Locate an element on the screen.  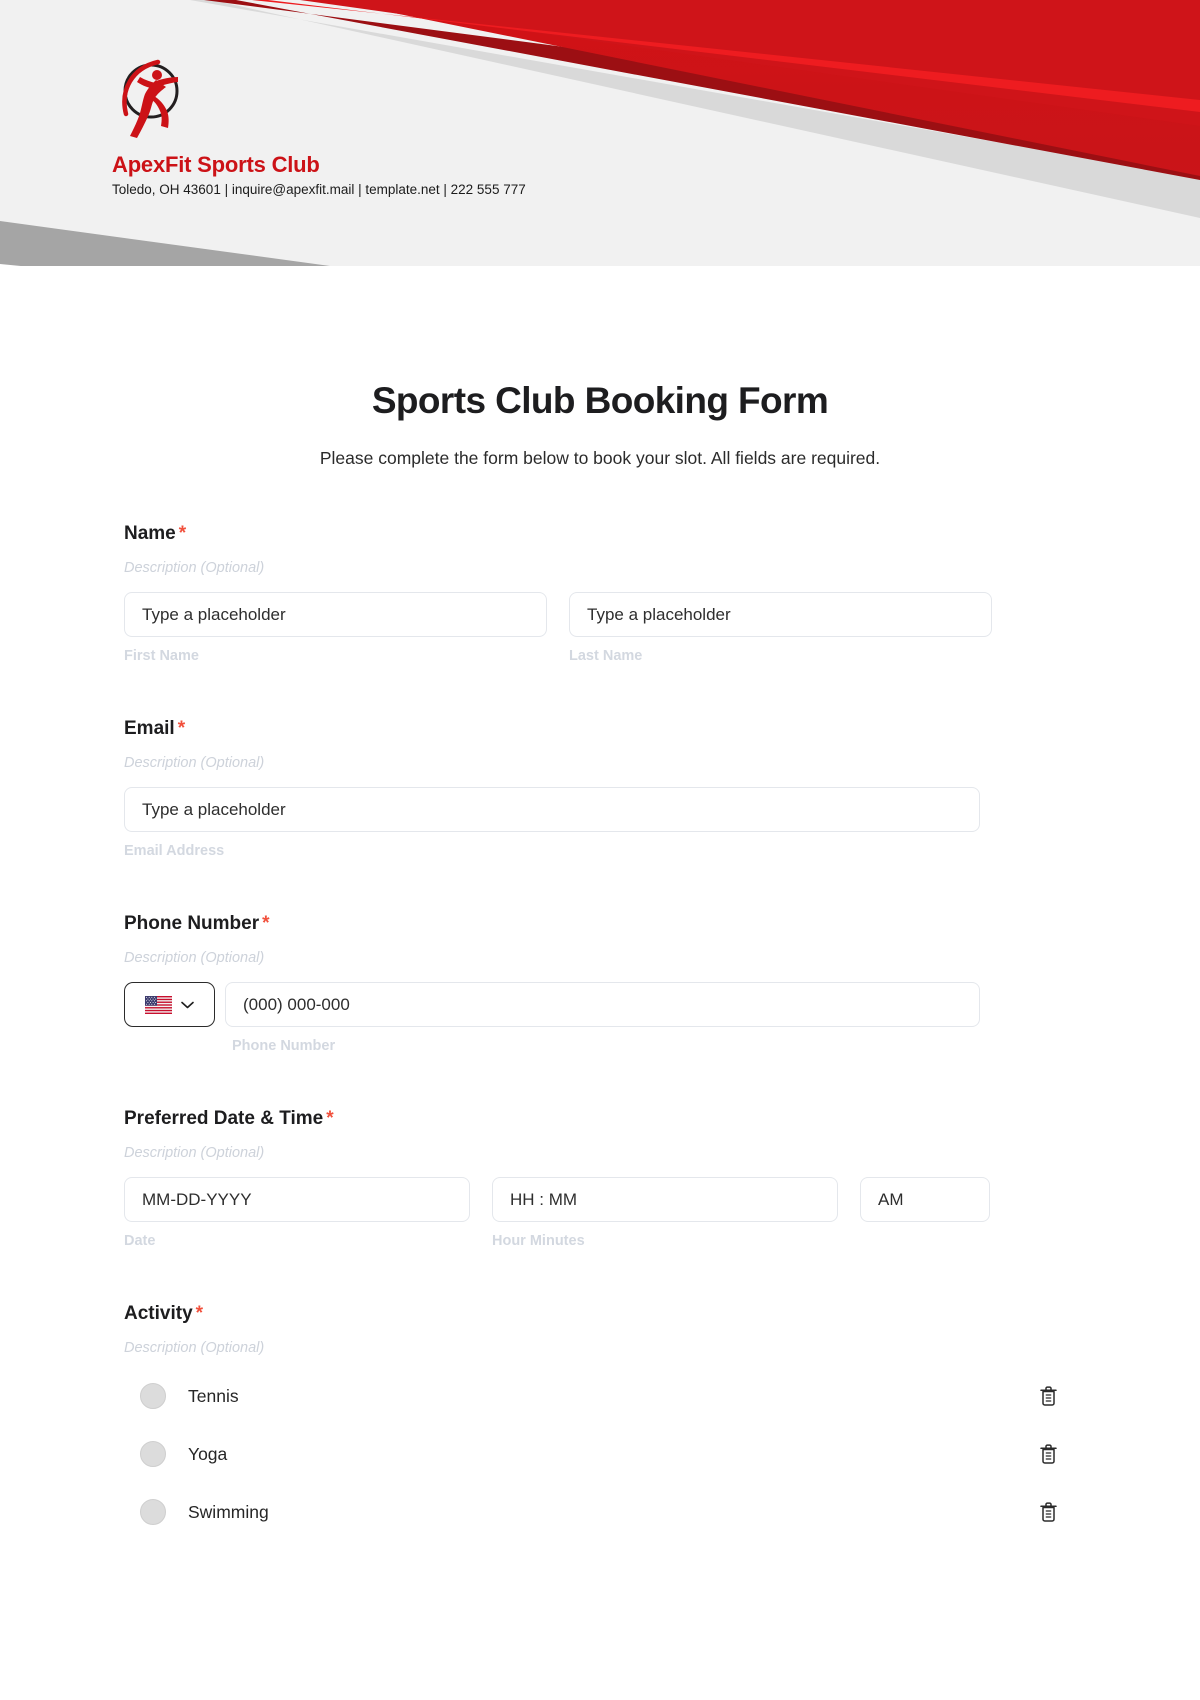
us-flag-icon is located at coordinates (158, 1004).